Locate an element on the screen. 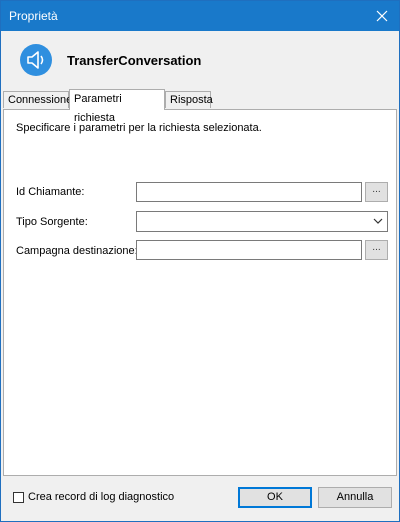 The width and height of the screenshot is (400, 522). destination-campaign-input is located at coordinates (249, 250).